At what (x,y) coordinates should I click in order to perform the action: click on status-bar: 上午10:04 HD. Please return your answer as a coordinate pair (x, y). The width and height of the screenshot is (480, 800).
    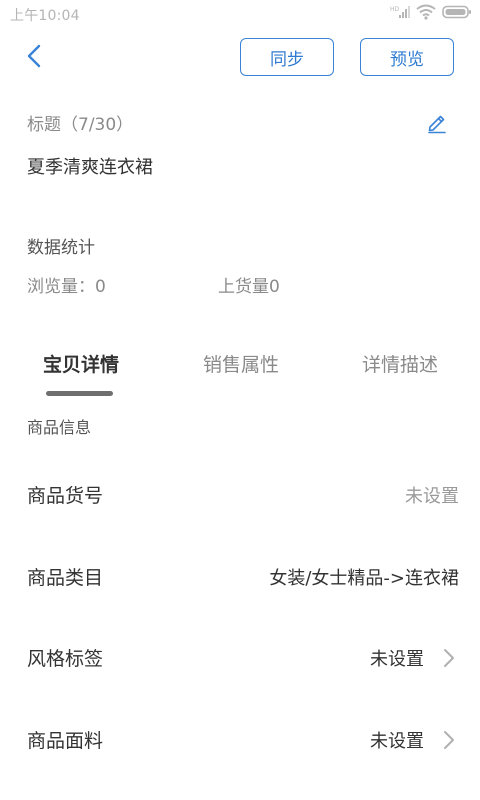
    Looking at the image, I should click on (240, 14).